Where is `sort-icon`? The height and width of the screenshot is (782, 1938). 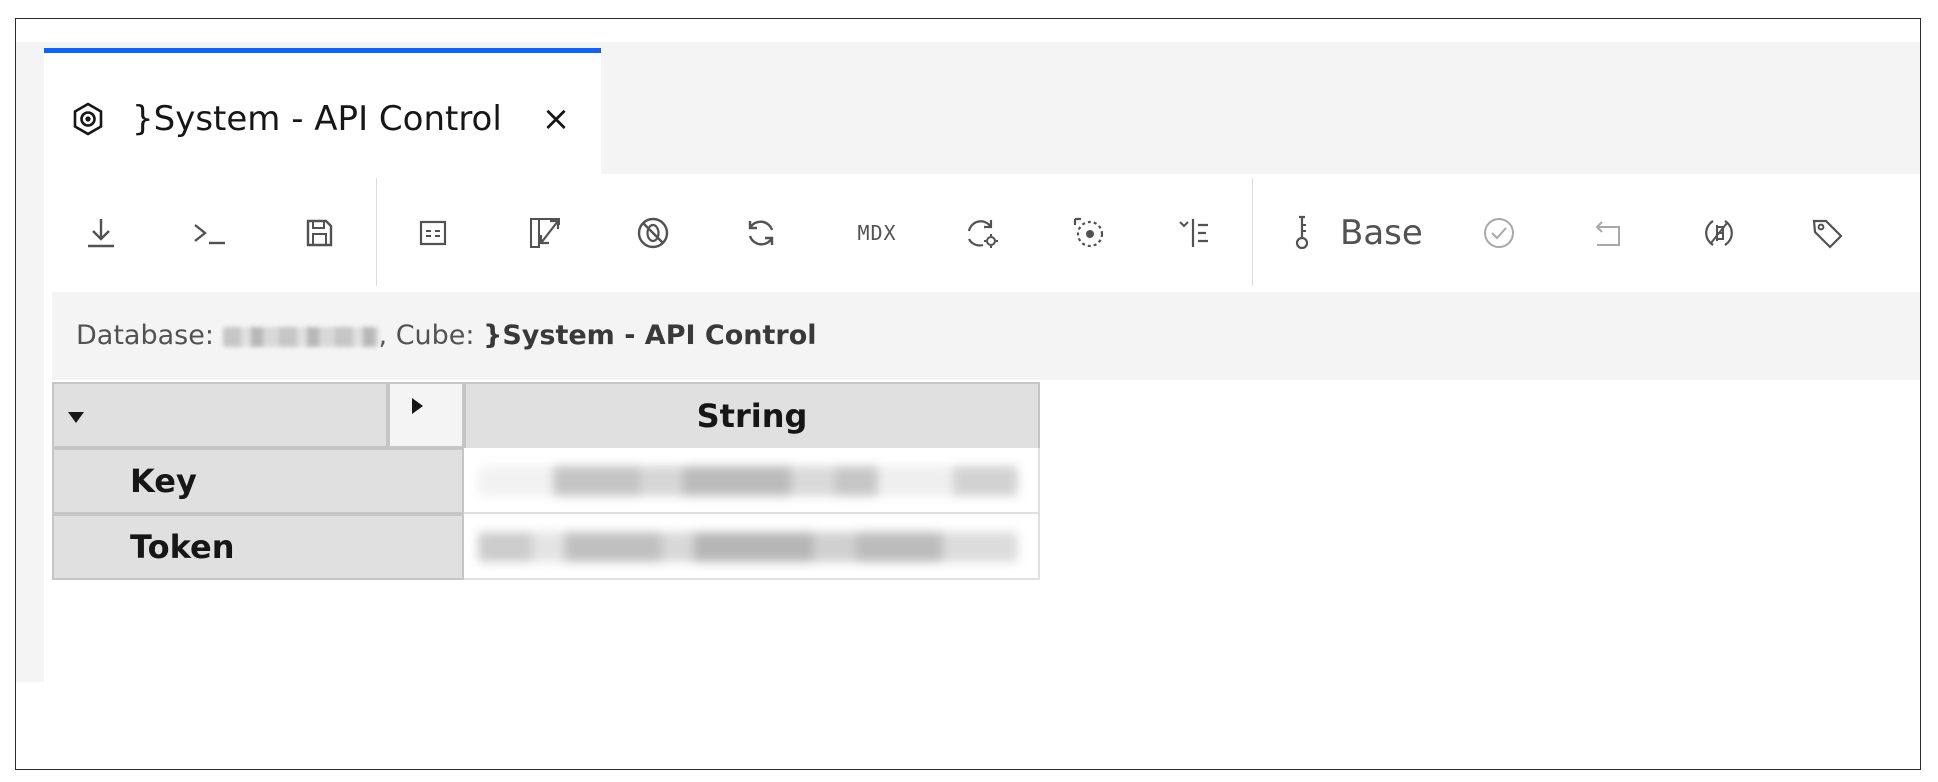 sort-icon is located at coordinates (1195, 233).